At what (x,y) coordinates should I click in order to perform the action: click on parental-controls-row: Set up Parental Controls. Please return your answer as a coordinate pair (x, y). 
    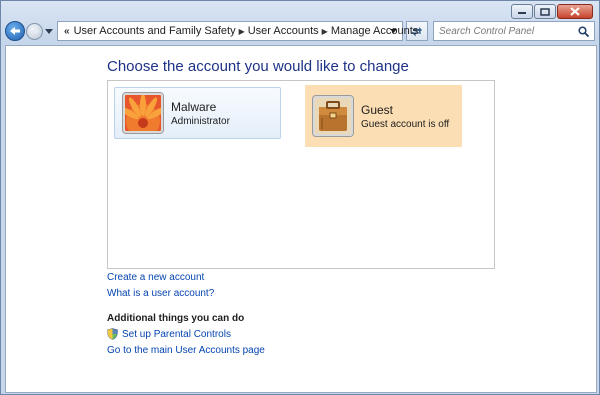
    Looking at the image, I should click on (169, 334).